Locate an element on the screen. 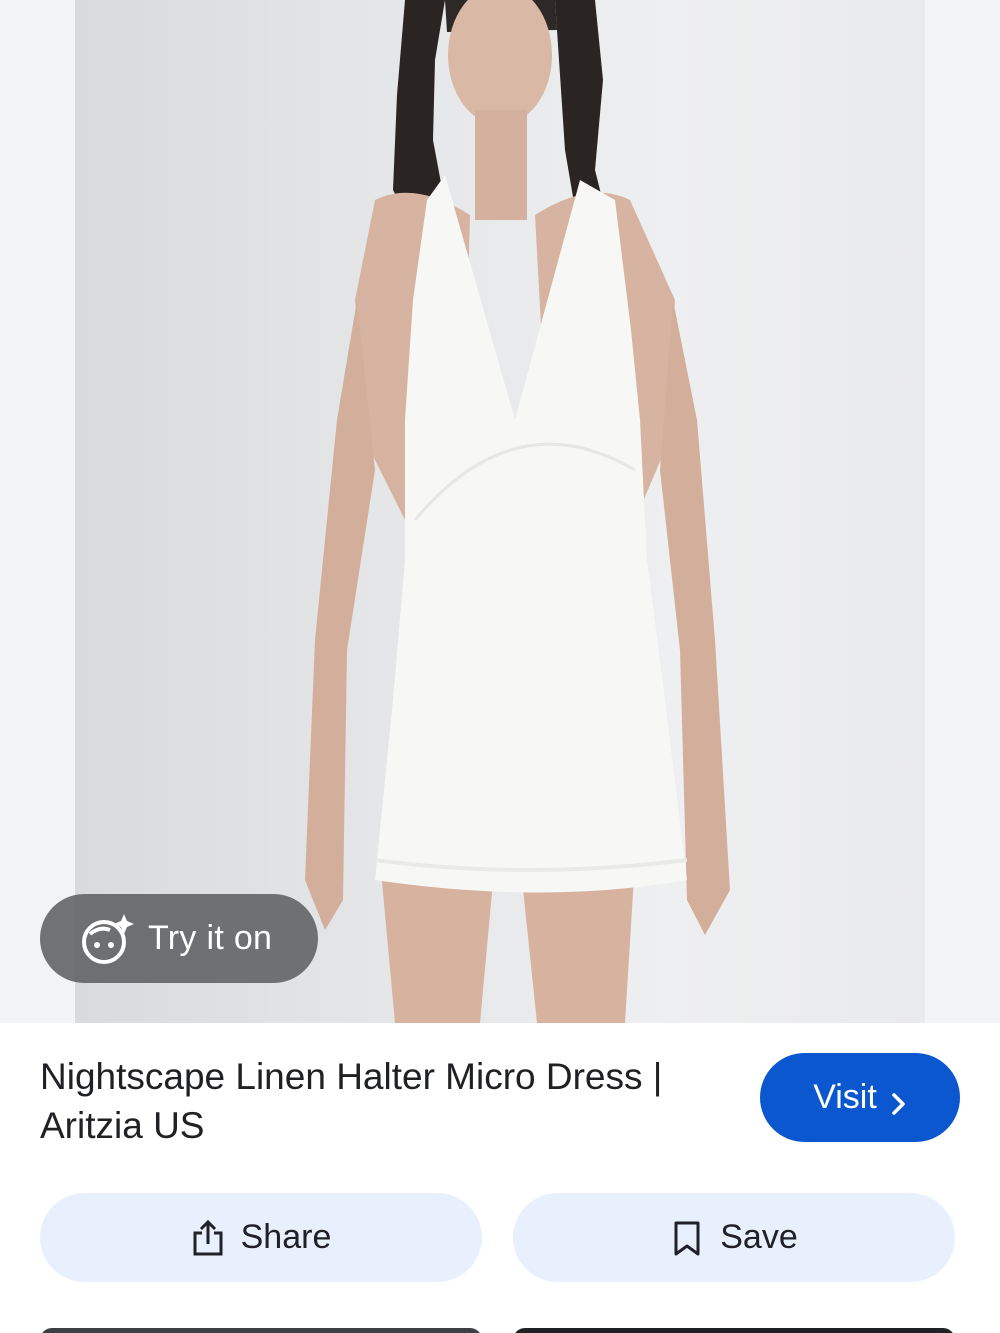 This screenshot has width=1000, height=1333. chevron-right-icon is located at coordinates (899, 1100).